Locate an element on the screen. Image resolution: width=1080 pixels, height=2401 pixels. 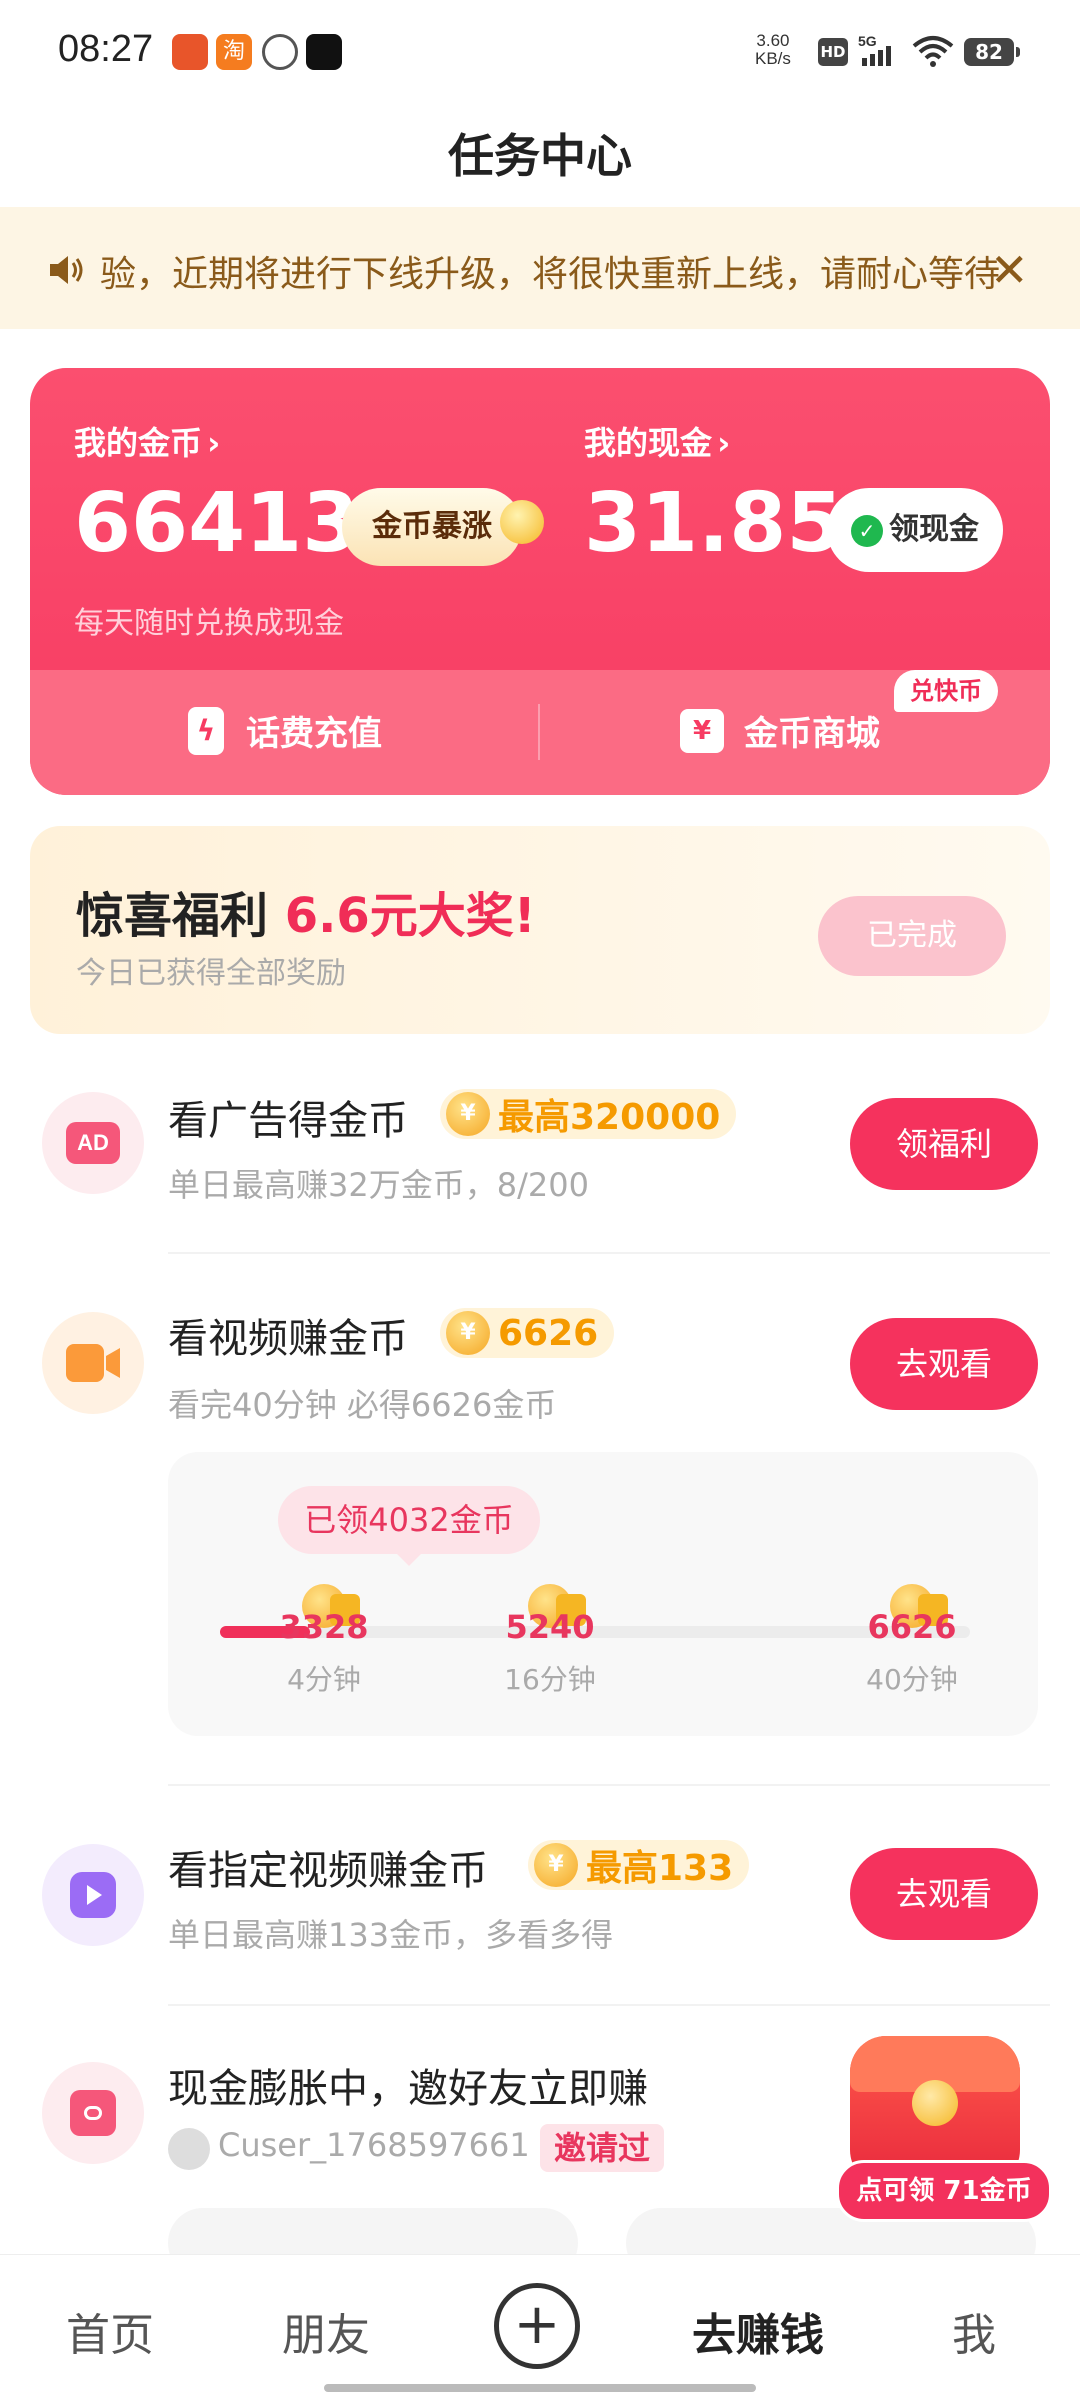
taobao-notification-icon: 淘 is located at coordinates (234, 52).